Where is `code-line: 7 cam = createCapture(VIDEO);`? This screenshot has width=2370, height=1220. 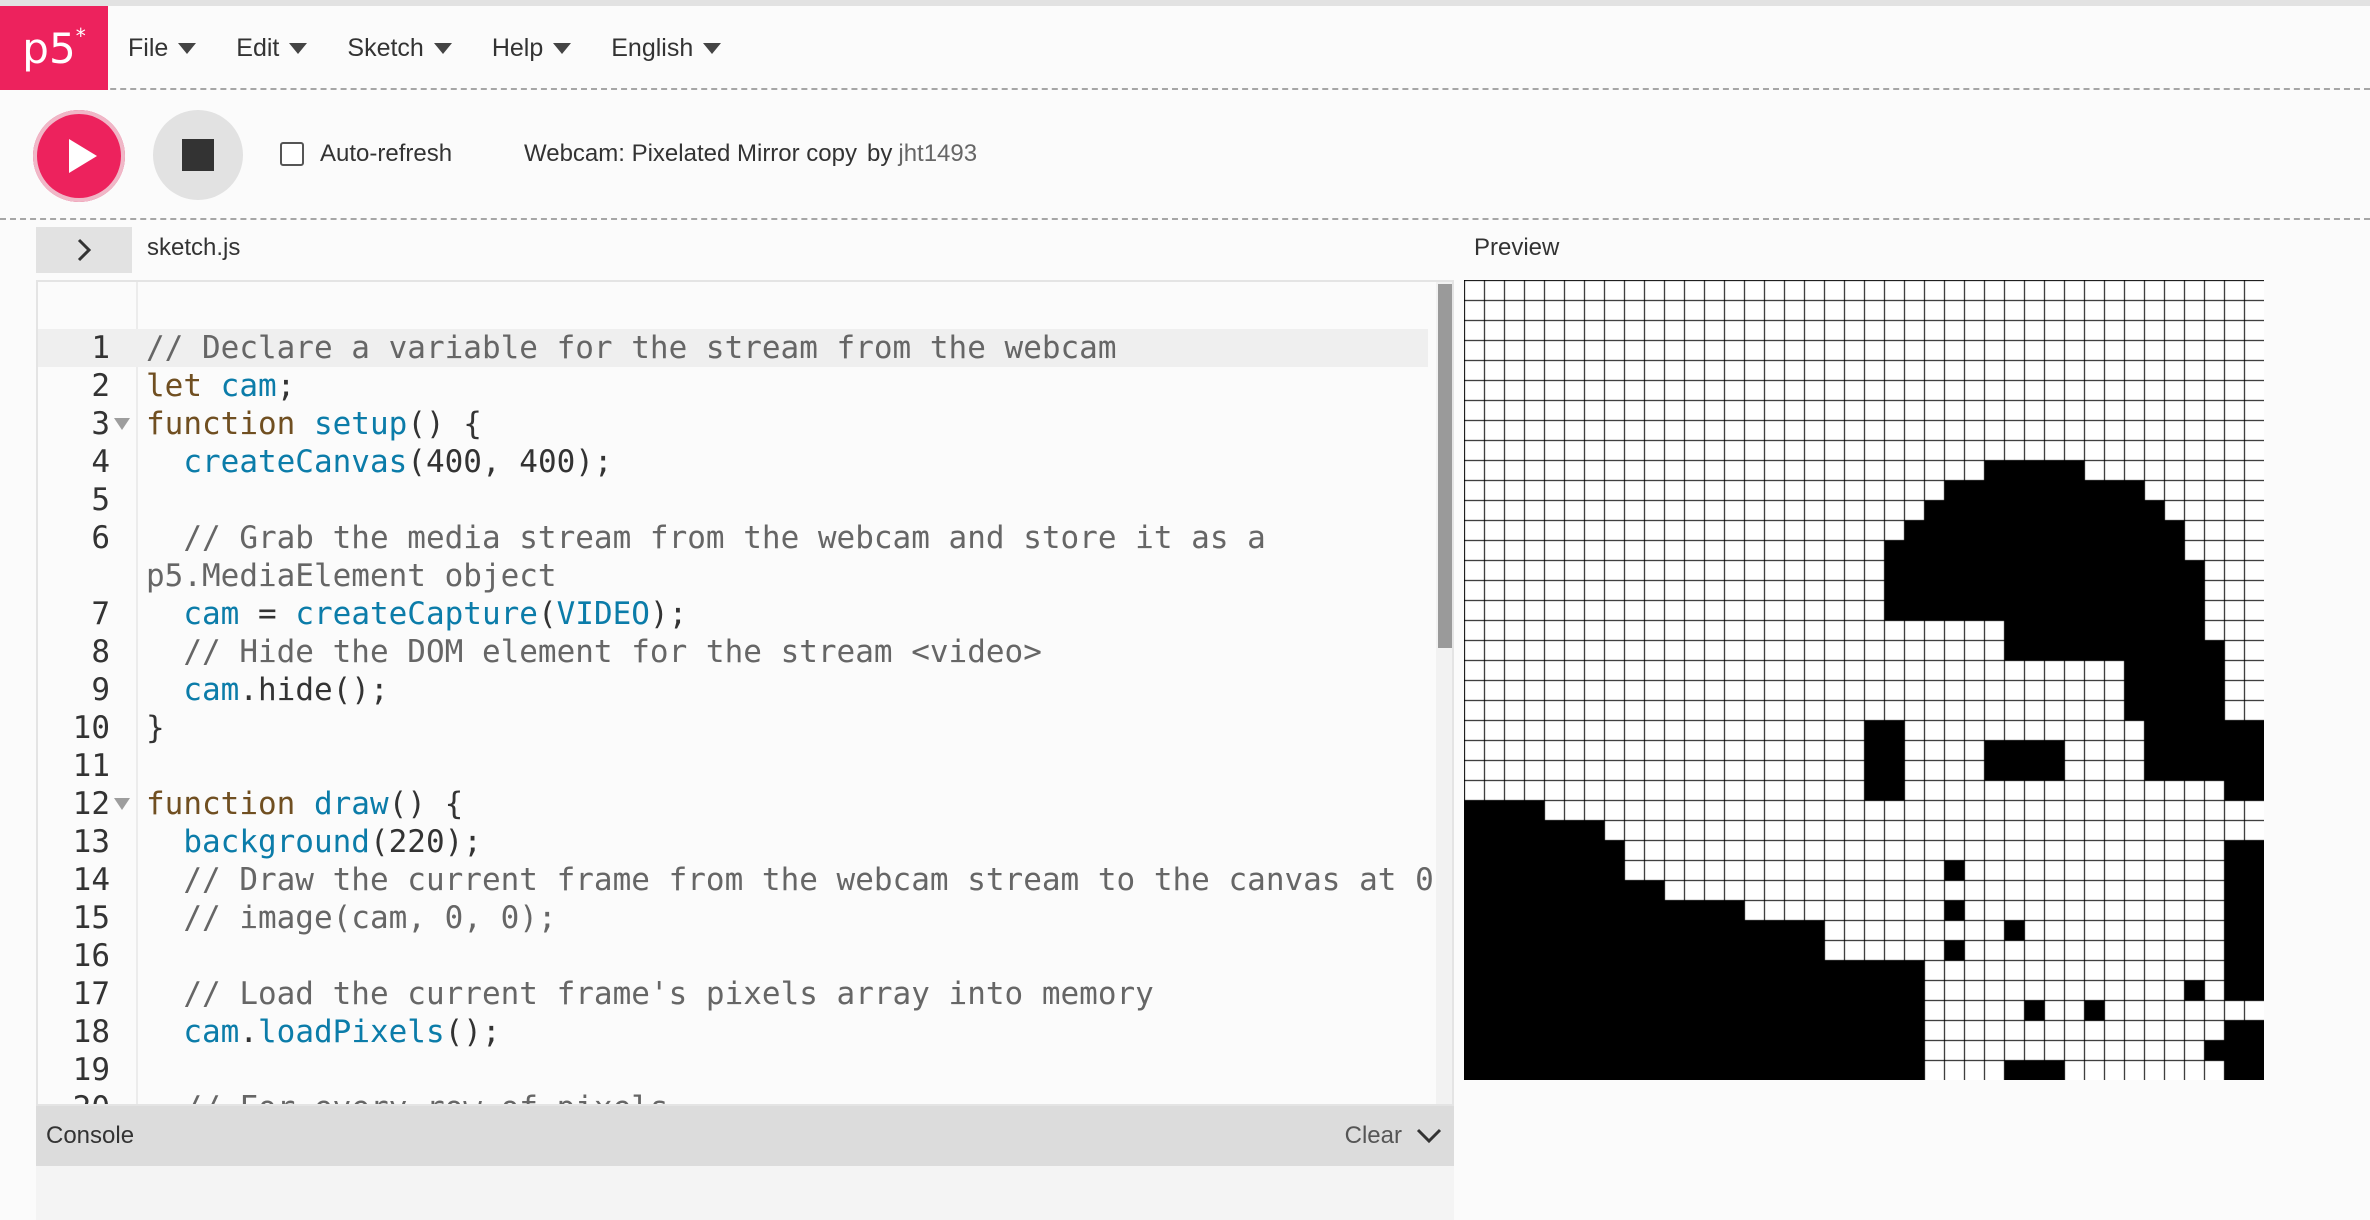
code-line: 7 cam = createCapture(VIDEO); is located at coordinates (733, 614).